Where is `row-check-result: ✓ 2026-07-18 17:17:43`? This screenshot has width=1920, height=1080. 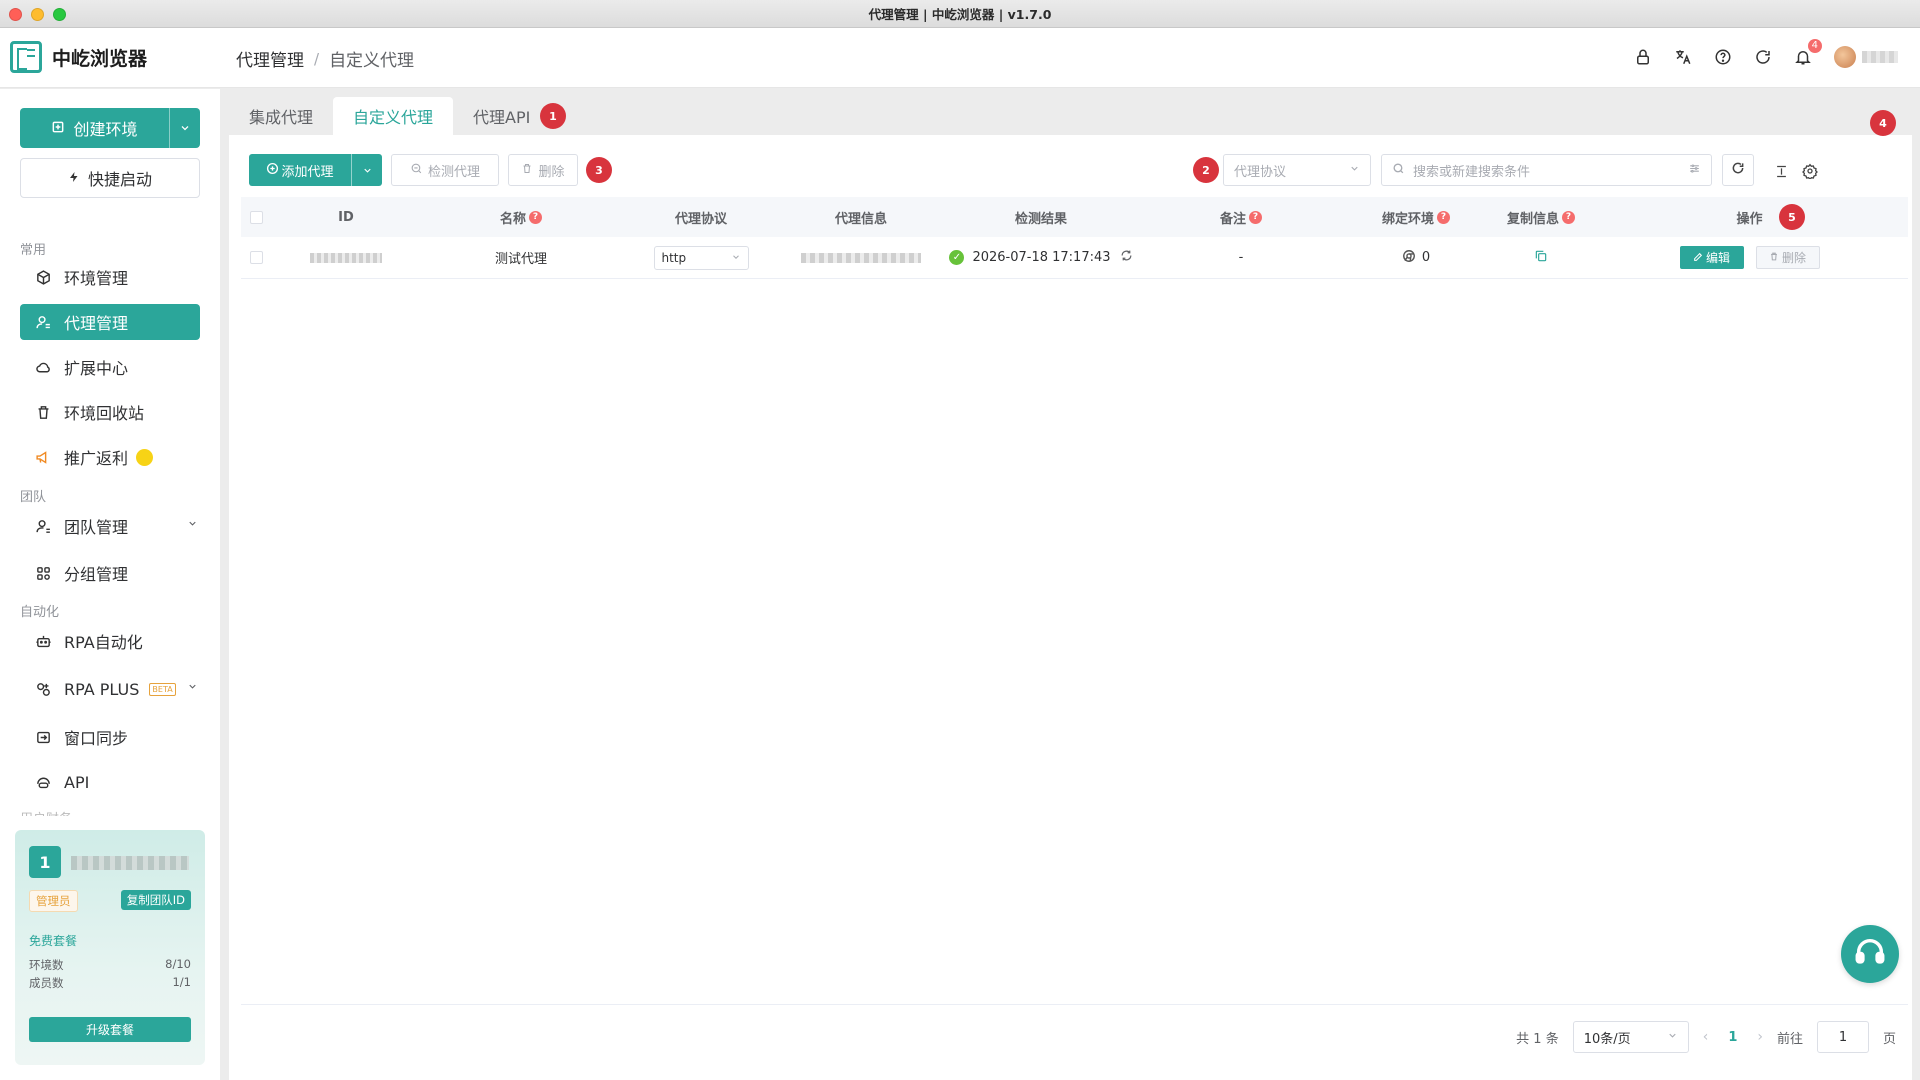 row-check-result: ✓ 2026-07-18 17:17:43 is located at coordinates (1041, 257).